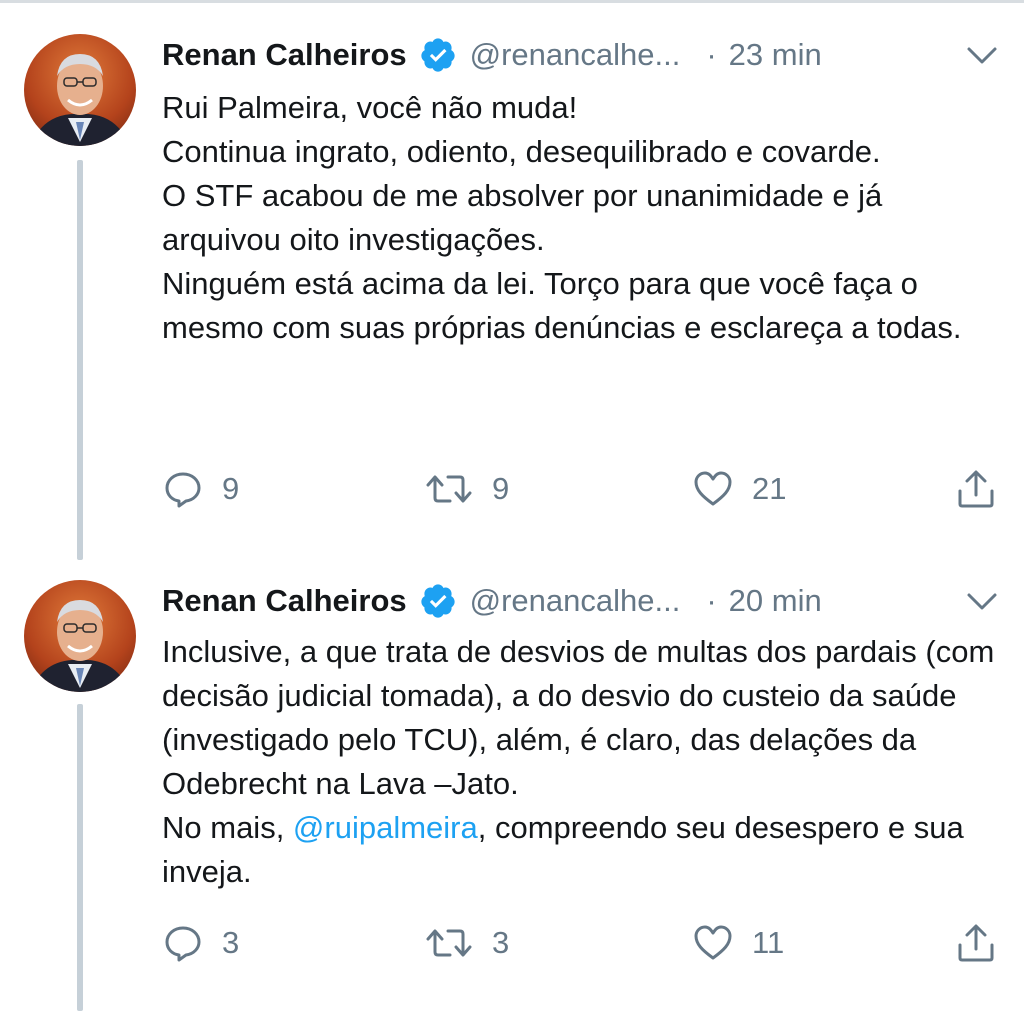 The image size is (1024, 1011). Describe the element at coordinates (385, 827) in the screenshot. I see `mention-link: @ruipalmeira` at that location.